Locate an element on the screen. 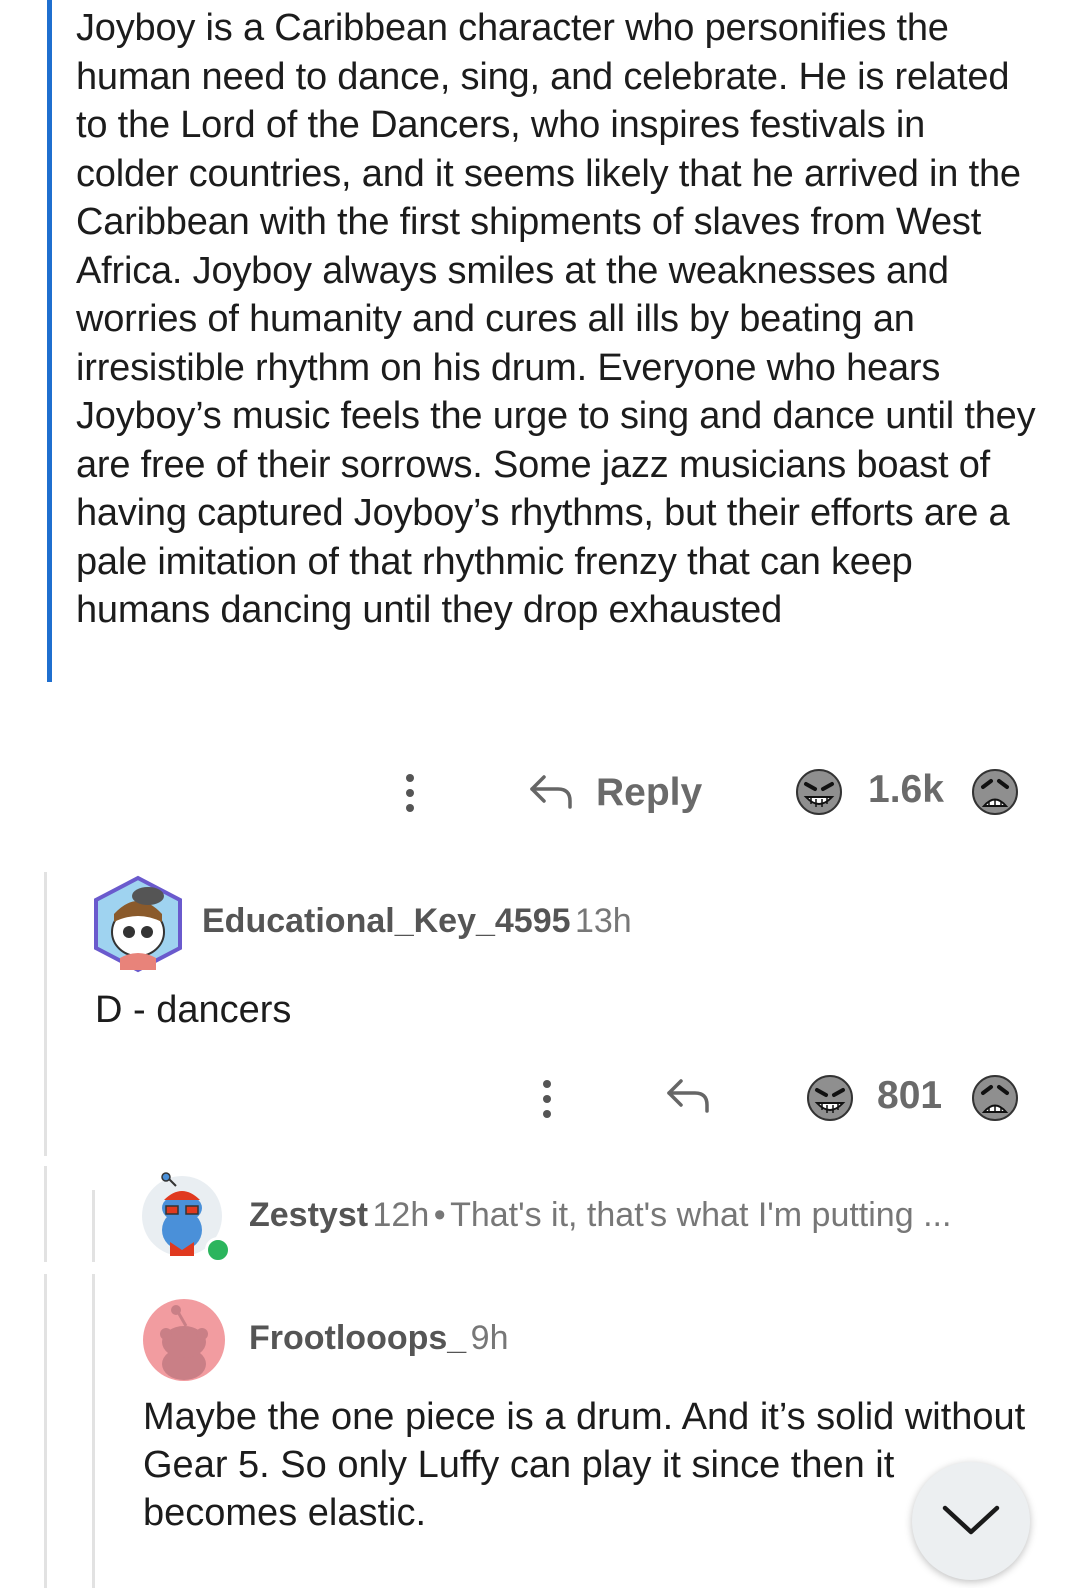 This screenshot has height=1588, width=1079. comment-username: Educational_Key_4595 is located at coordinates (386, 921).